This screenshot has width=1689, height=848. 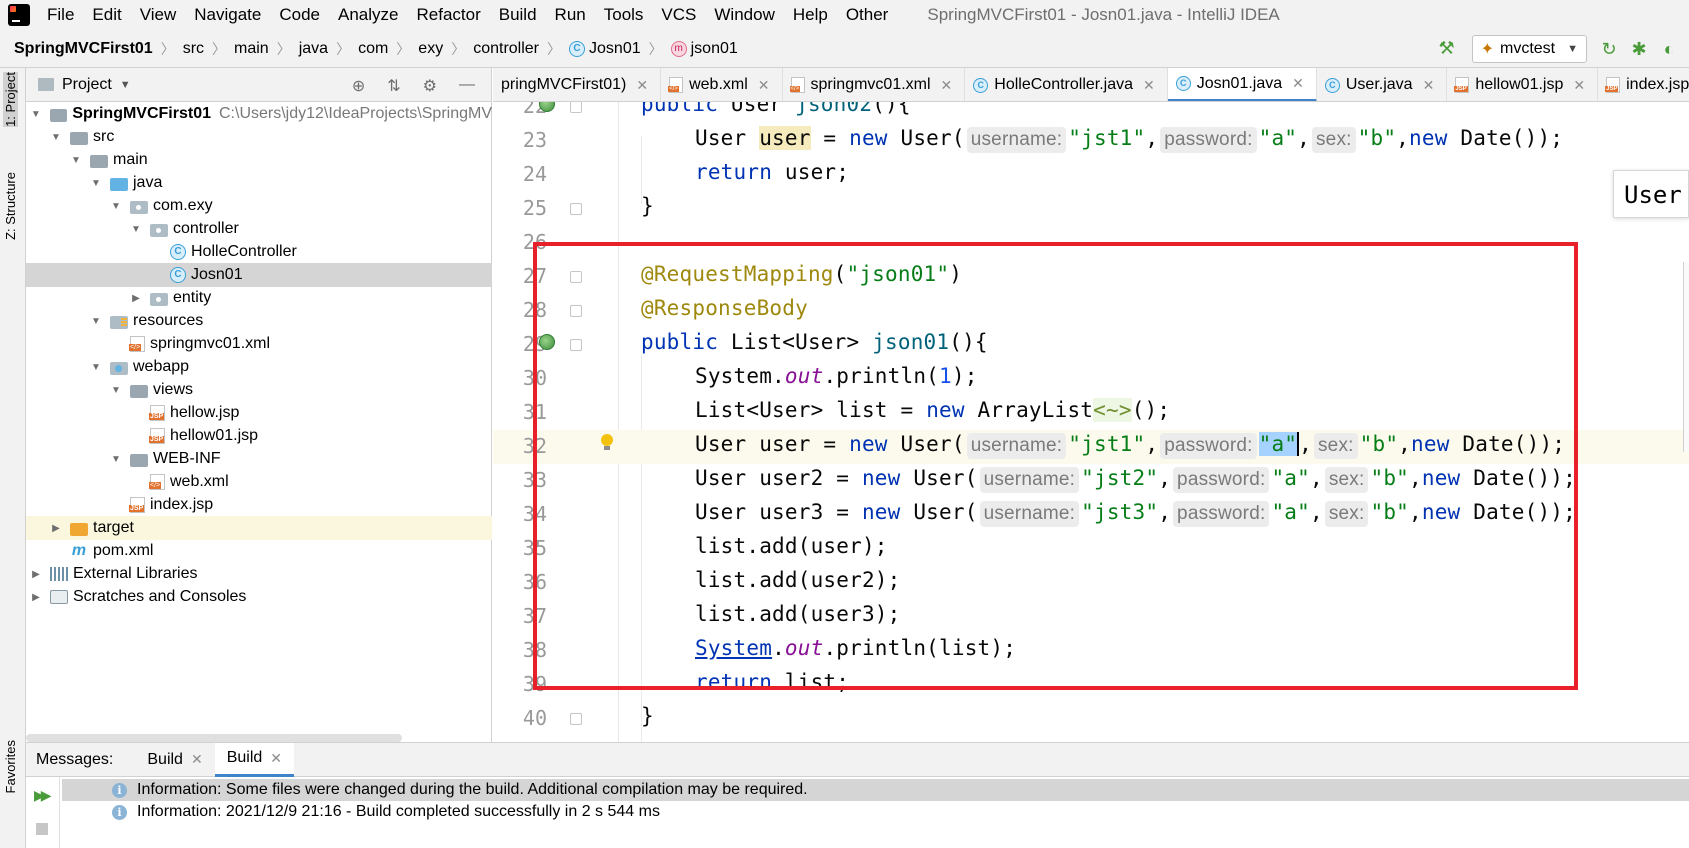 What do you see at coordinates (1091, 617) in the screenshot?
I see `code-line: 37 list.add(user3);` at bounding box center [1091, 617].